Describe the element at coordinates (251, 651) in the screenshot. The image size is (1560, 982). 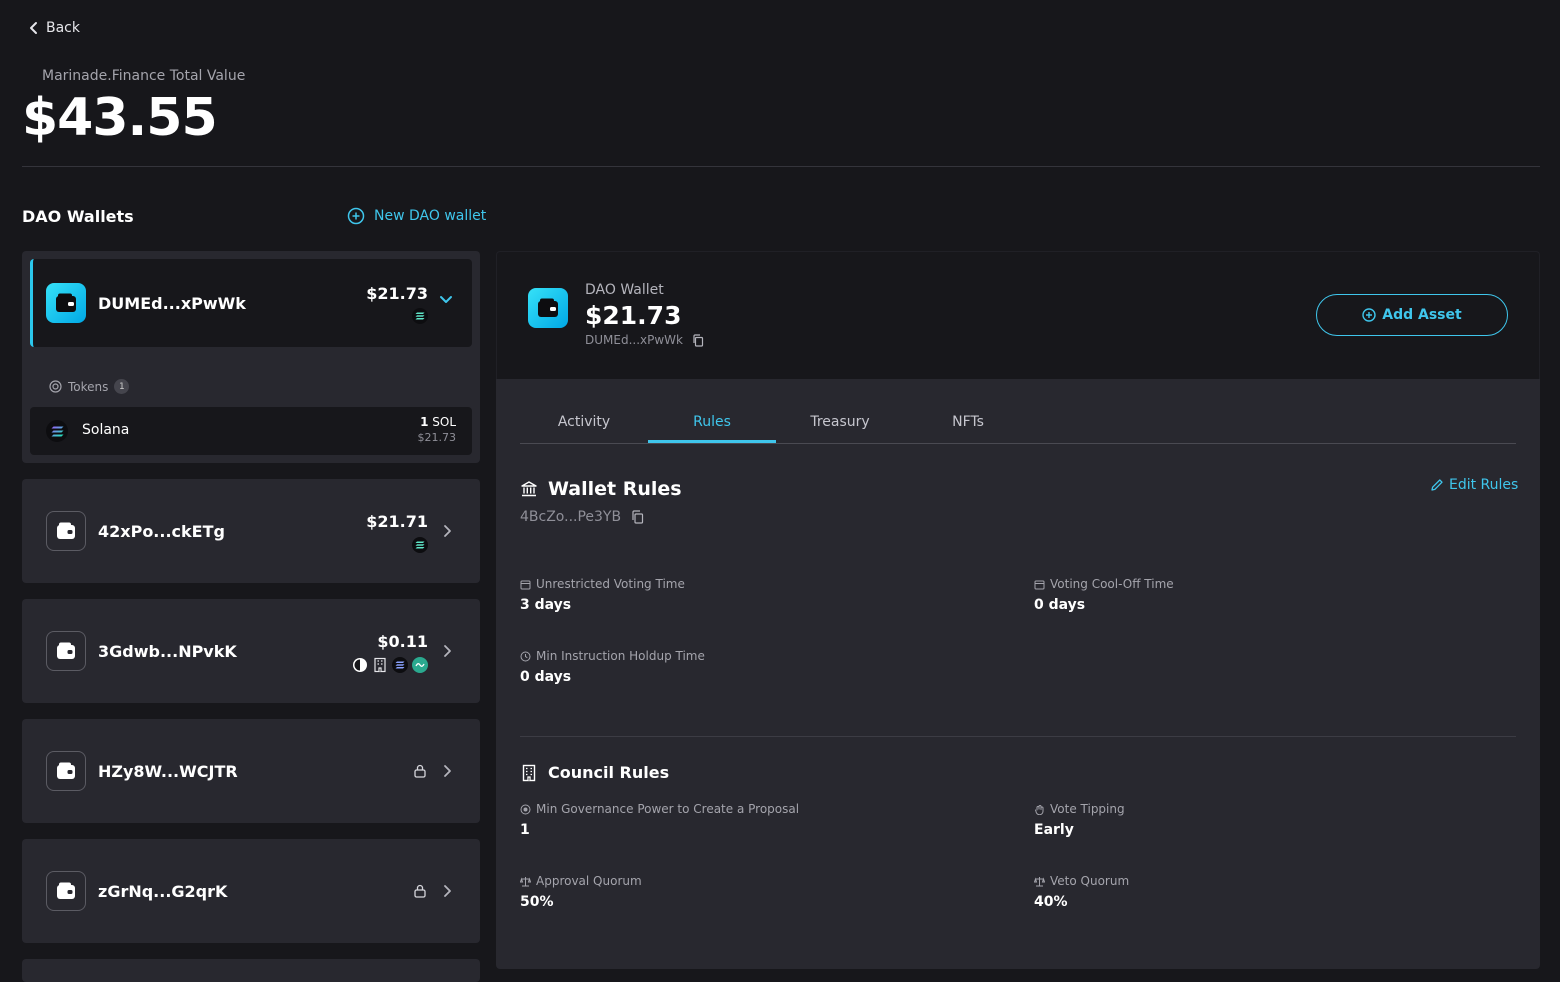
I see `wallet-card: 3Gdwb...NPvkK $0.11` at that location.